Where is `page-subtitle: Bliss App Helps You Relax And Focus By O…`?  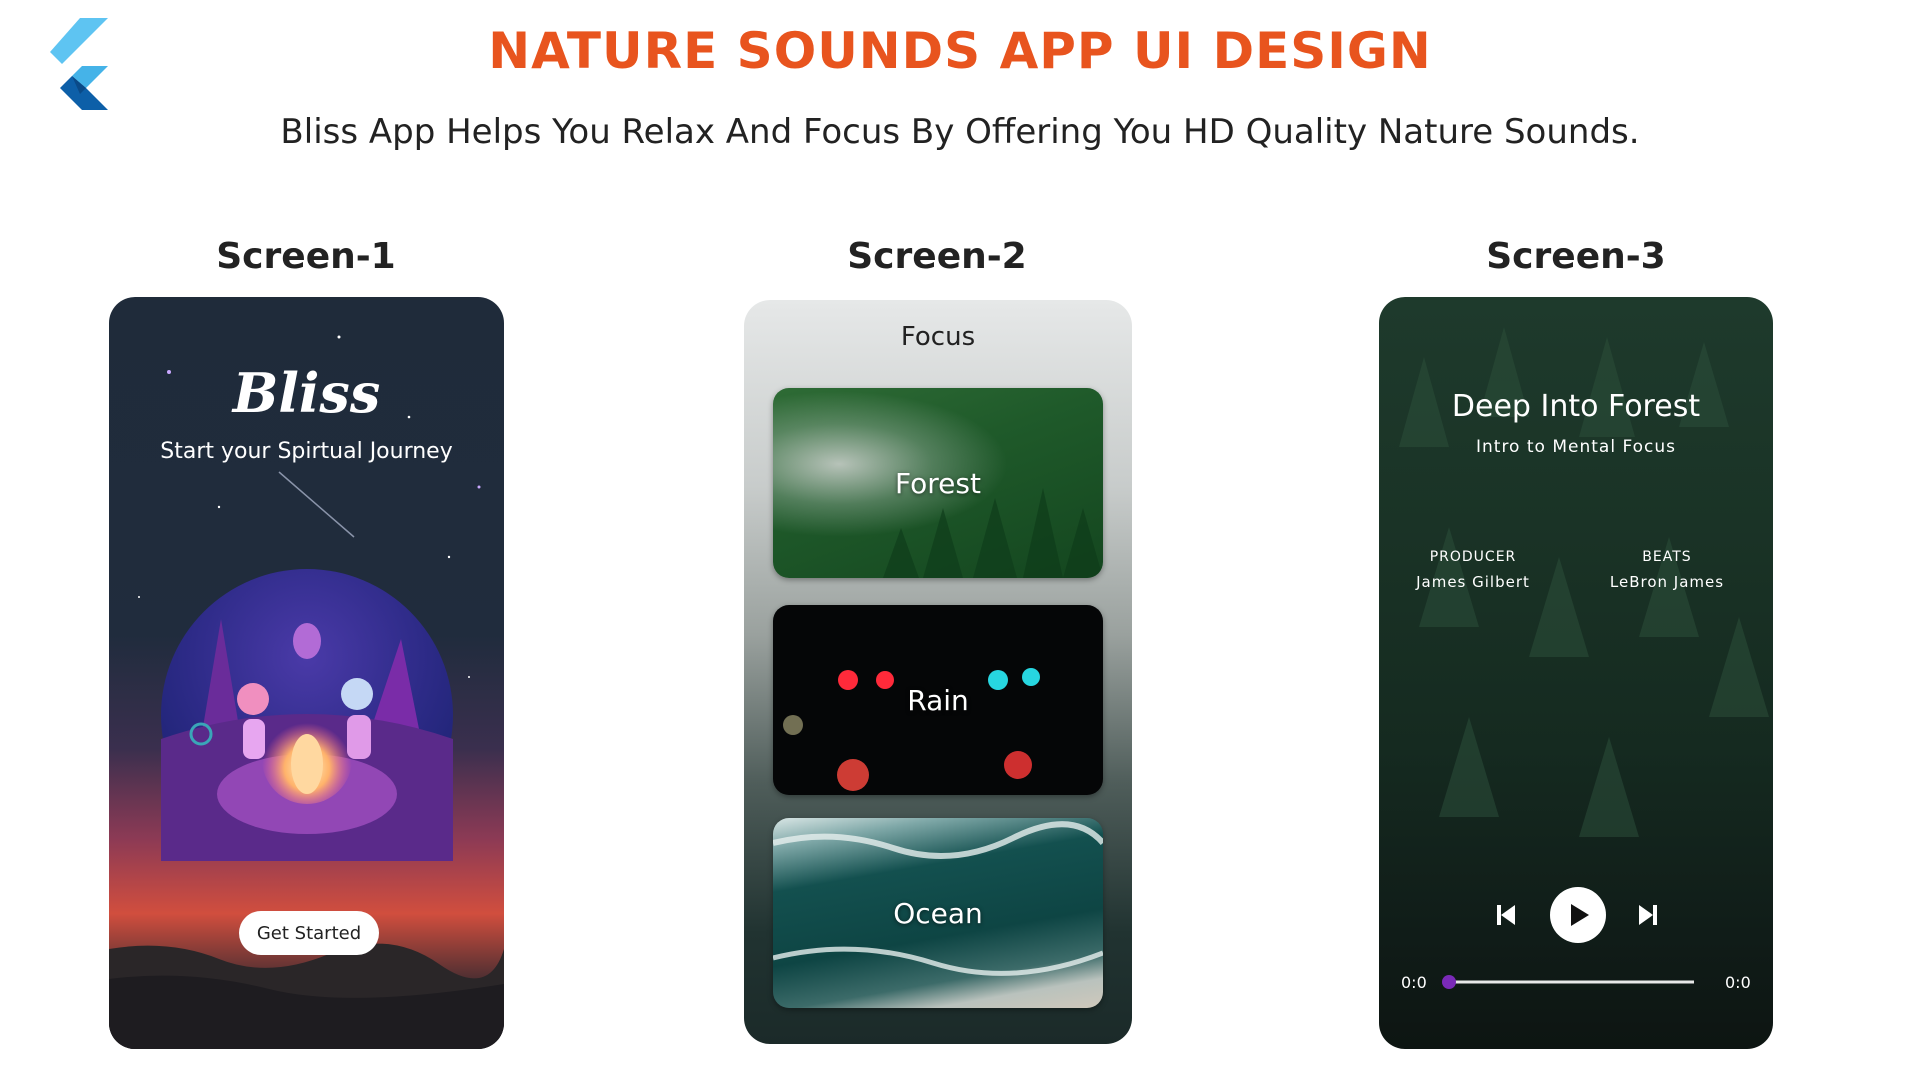 page-subtitle: Bliss App Helps You Relax And Focus By O… is located at coordinates (960, 132).